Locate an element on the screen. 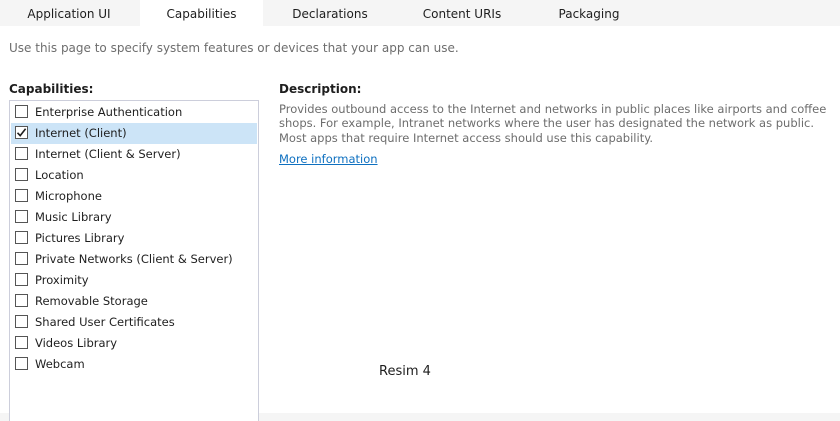 Image resolution: width=840 pixels, height=421 pixels. capability-item-private-networks-client-server: Private Networks (Client & Server) is located at coordinates (134, 259).